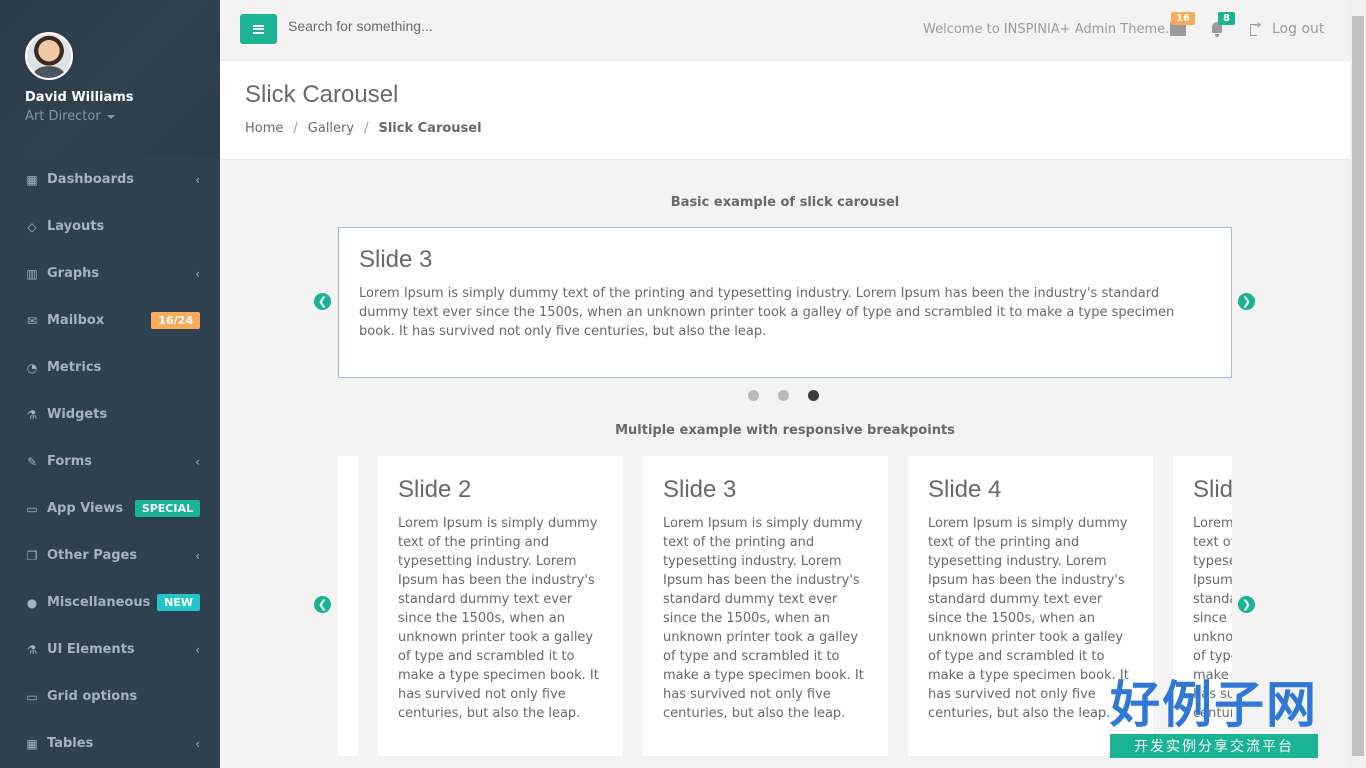 The image size is (1366, 768). Describe the element at coordinates (77, 414) in the screenshot. I see `sidebar-item-label: Widgets` at that location.